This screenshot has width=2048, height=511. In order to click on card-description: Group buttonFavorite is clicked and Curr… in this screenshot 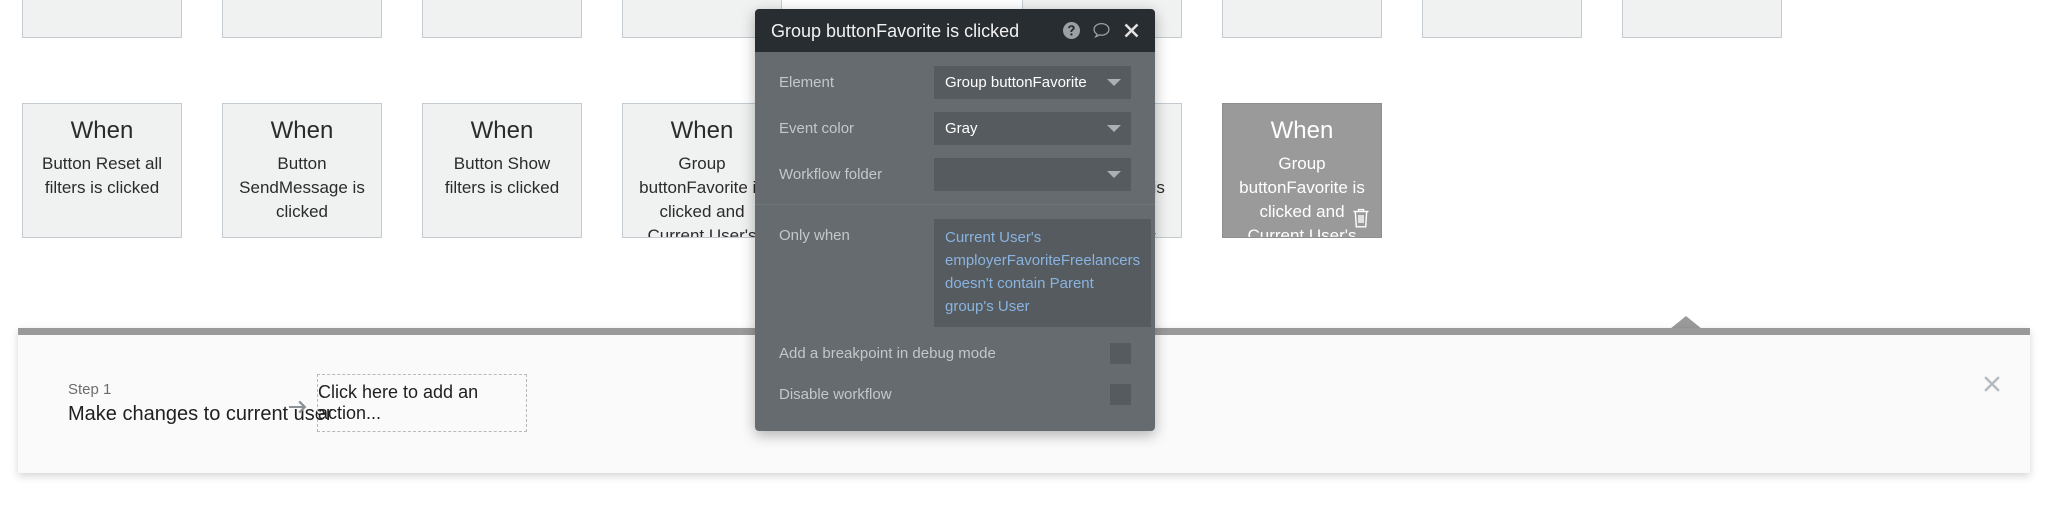, I will do `click(702, 196)`.